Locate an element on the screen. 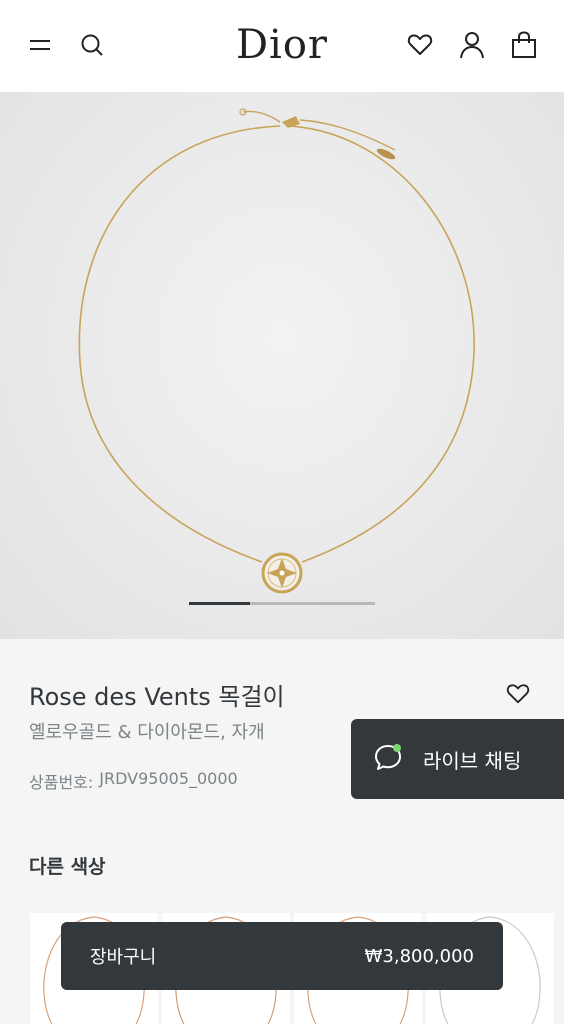  cart-label: 장바구니 is located at coordinates (123, 957).